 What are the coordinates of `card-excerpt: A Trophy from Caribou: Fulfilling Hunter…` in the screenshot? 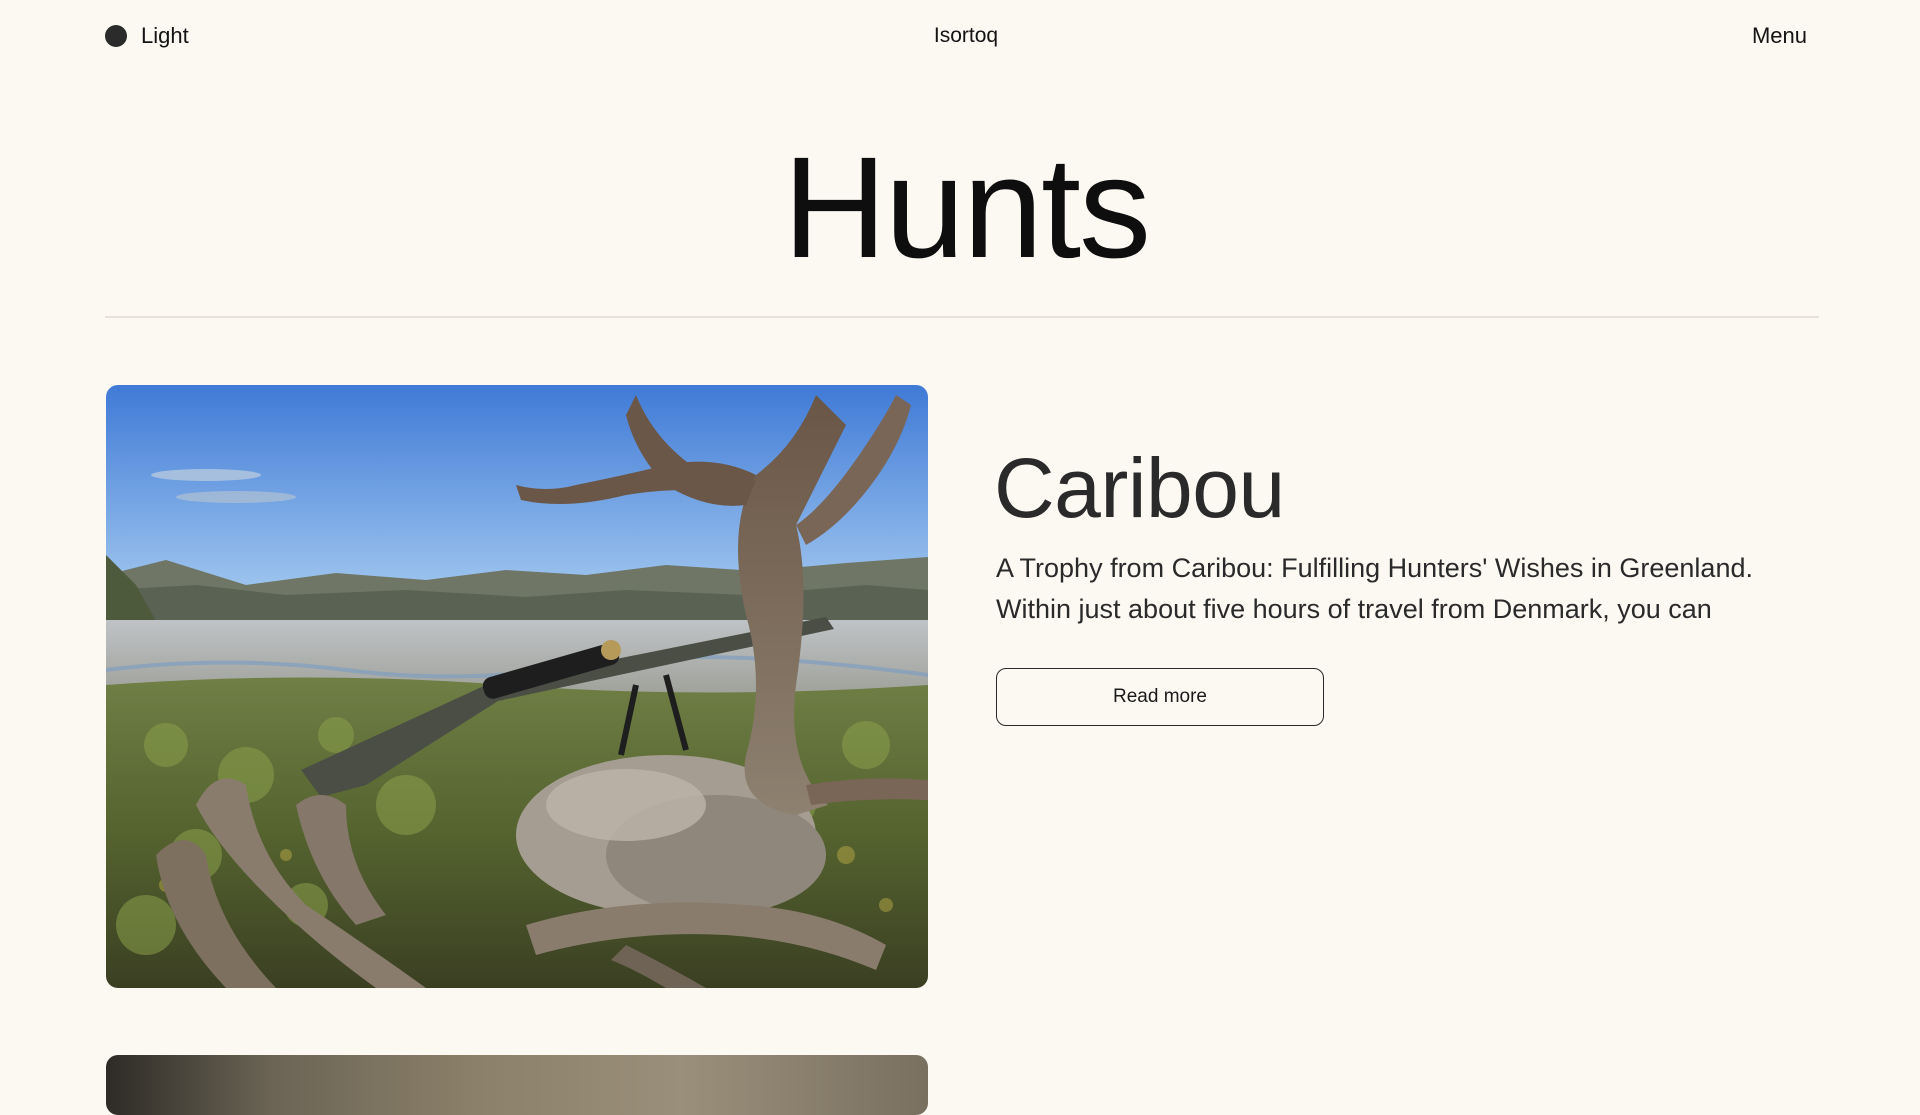 It's located at (1374, 588).